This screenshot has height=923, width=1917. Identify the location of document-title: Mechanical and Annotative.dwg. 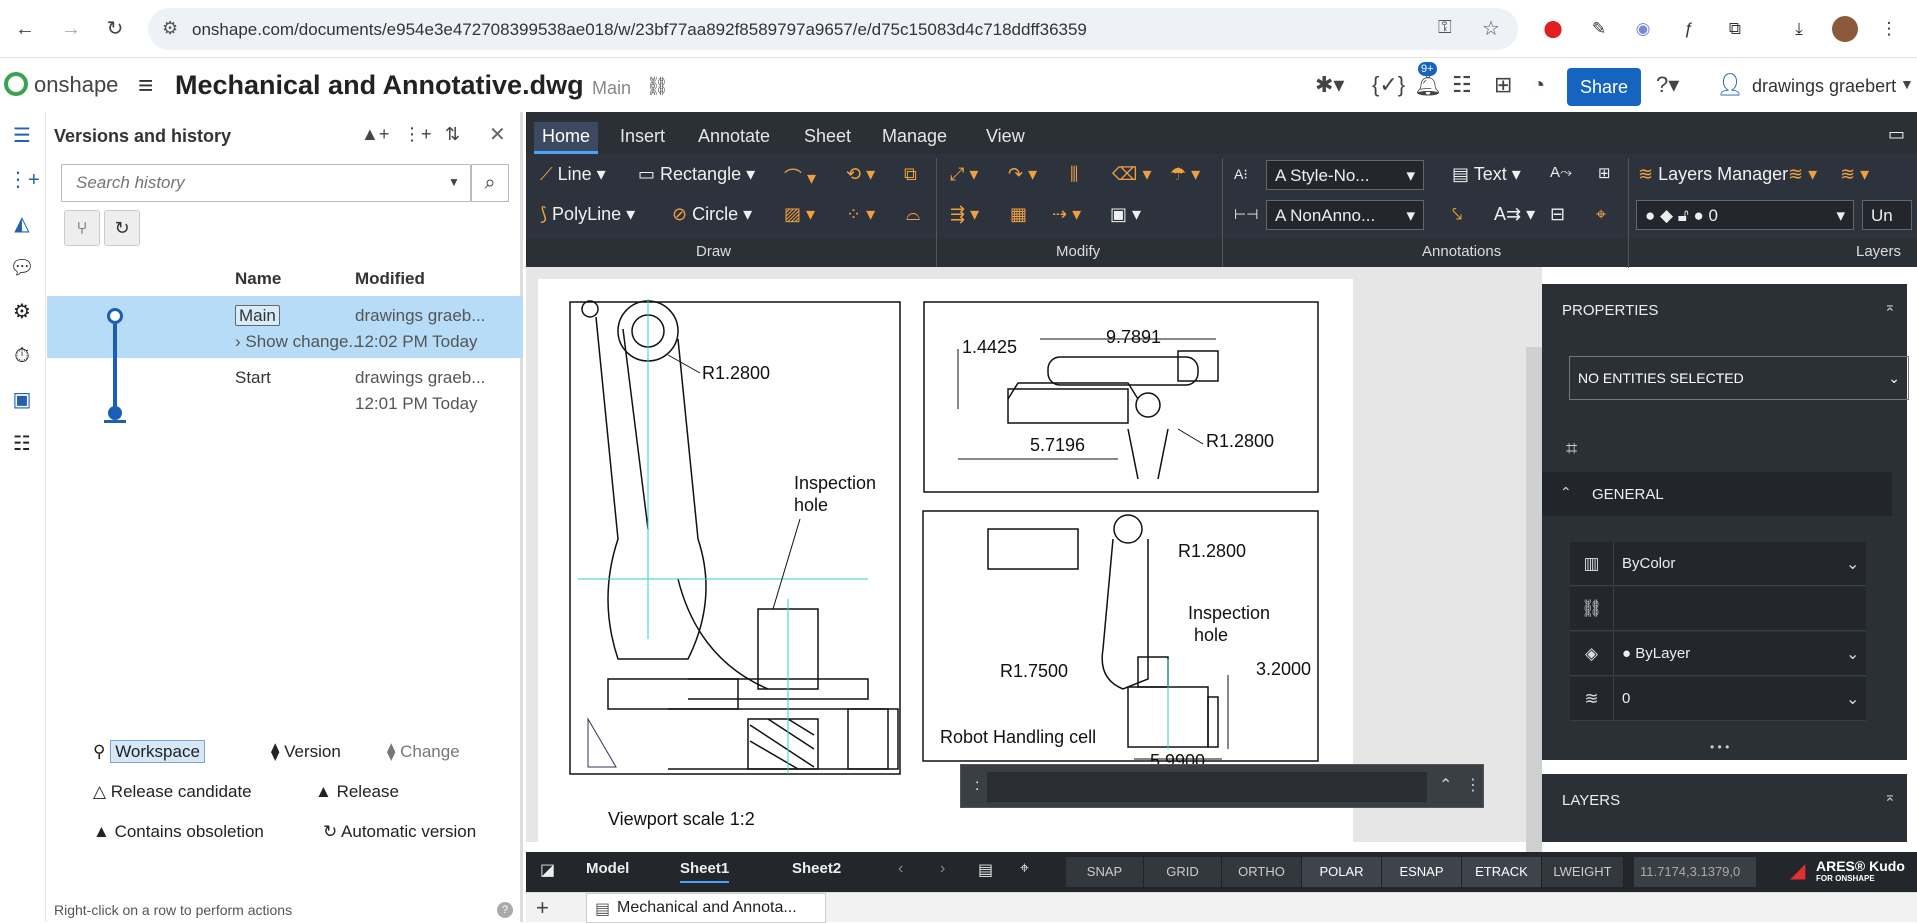
(379, 85).